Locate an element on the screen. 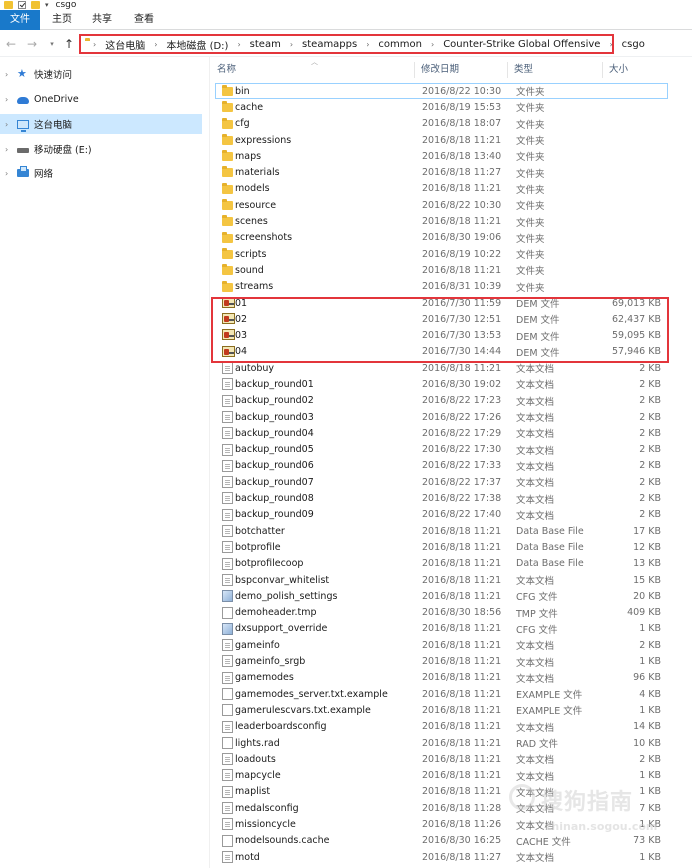 The height and width of the screenshot is (868, 692). tab-file: 文件 is located at coordinates (20, 20).